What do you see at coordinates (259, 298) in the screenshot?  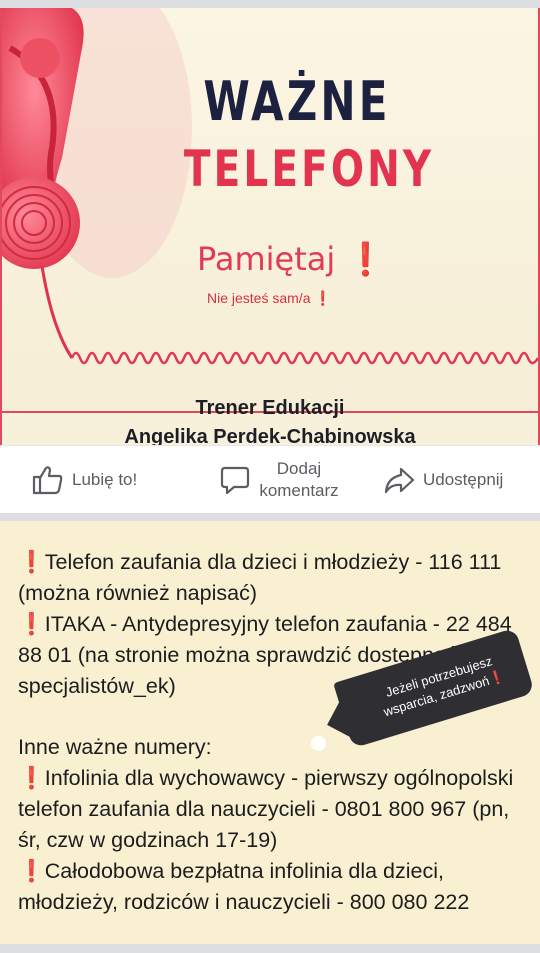 I see `not-alone-label: Nie jesteś sam/a` at bounding box center [259, 298].